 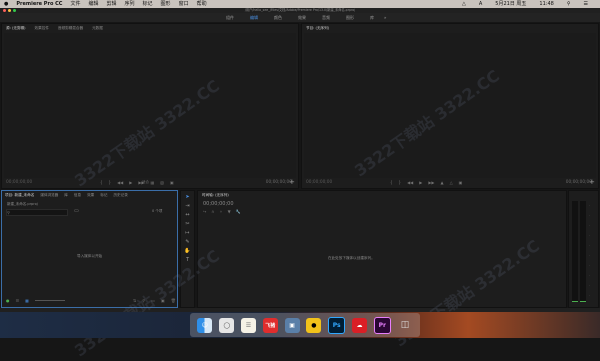 I want to click on add-marker-icon: ▼, so click(x=229, y=211).